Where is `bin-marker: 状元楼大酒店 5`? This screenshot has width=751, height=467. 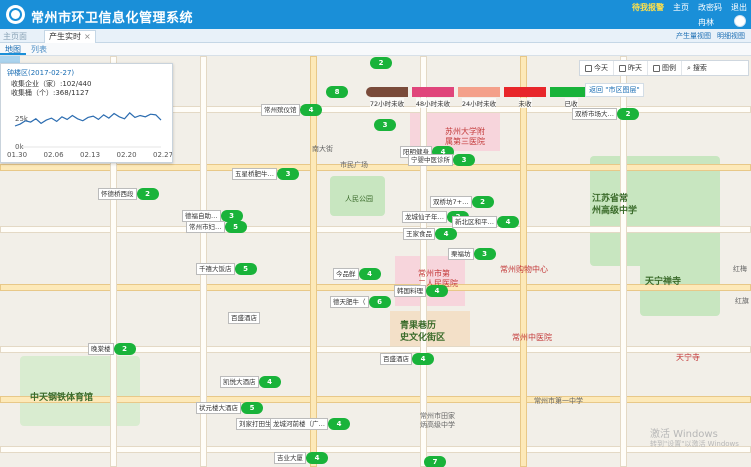 bin-marker: 状元楼大酒店 5 is located at coordinates (229, 408).